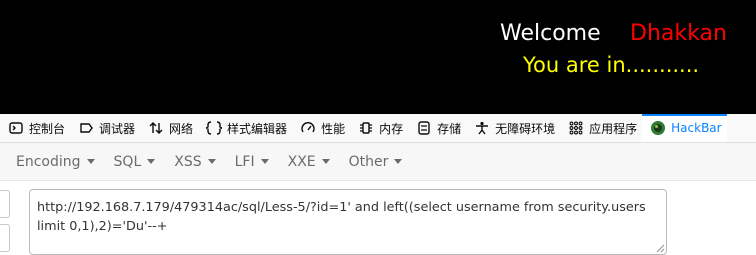 This screenshot has height=255, width=756. I want to click on xss-menu: XSS, so click(195, 161).